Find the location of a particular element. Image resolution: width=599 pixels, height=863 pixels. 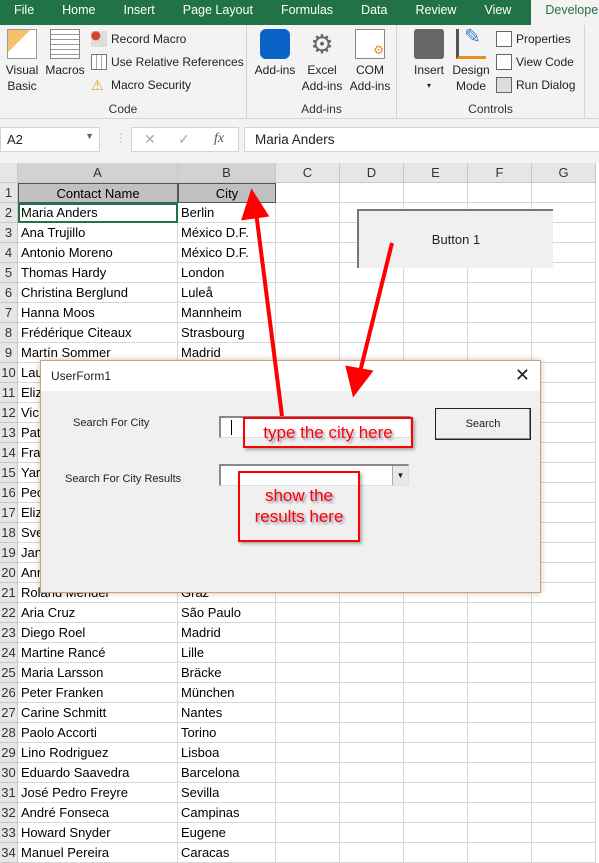

tab-data: Data is located at coordinates (374, 12).